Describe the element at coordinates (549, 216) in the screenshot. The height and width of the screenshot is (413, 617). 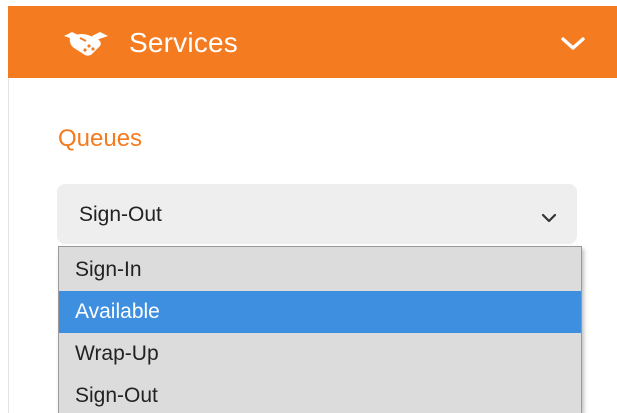
I see `chevron-down-icon` at that location.